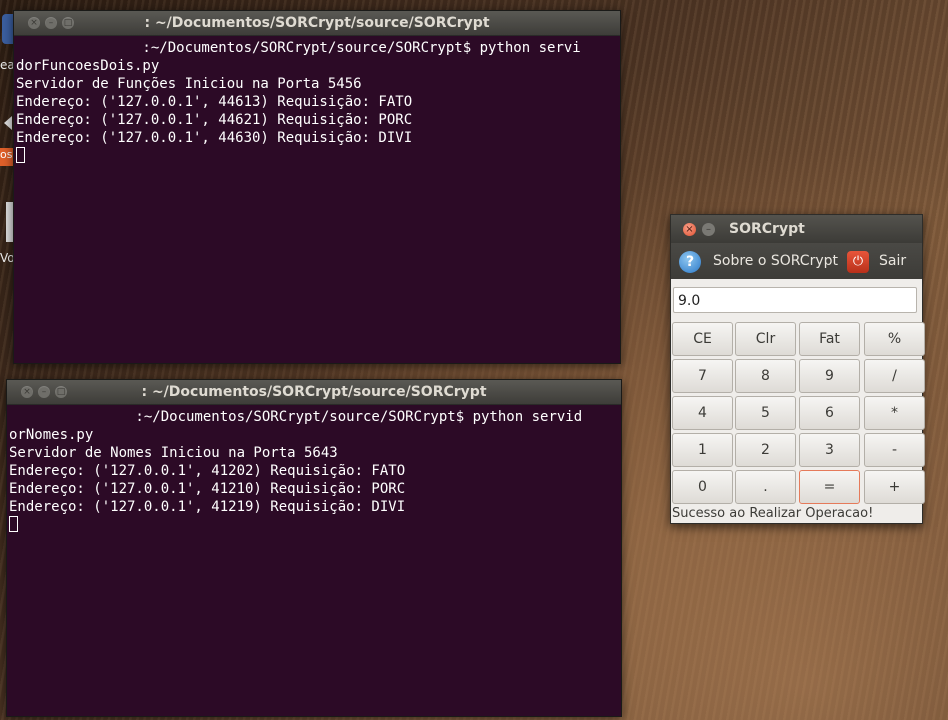 This screenshot has width=948, height=720. What do you see at coordinates (765, 339) in the screenshot?
I see `key-clr: Clr` at bounding box center [765, 339].